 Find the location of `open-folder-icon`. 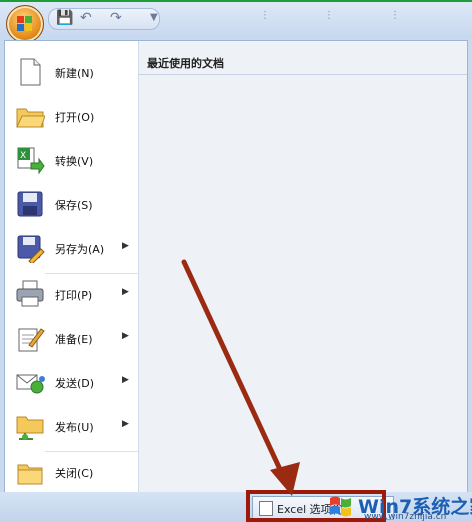

open-folder-icon is located at coordinates (30, 118).